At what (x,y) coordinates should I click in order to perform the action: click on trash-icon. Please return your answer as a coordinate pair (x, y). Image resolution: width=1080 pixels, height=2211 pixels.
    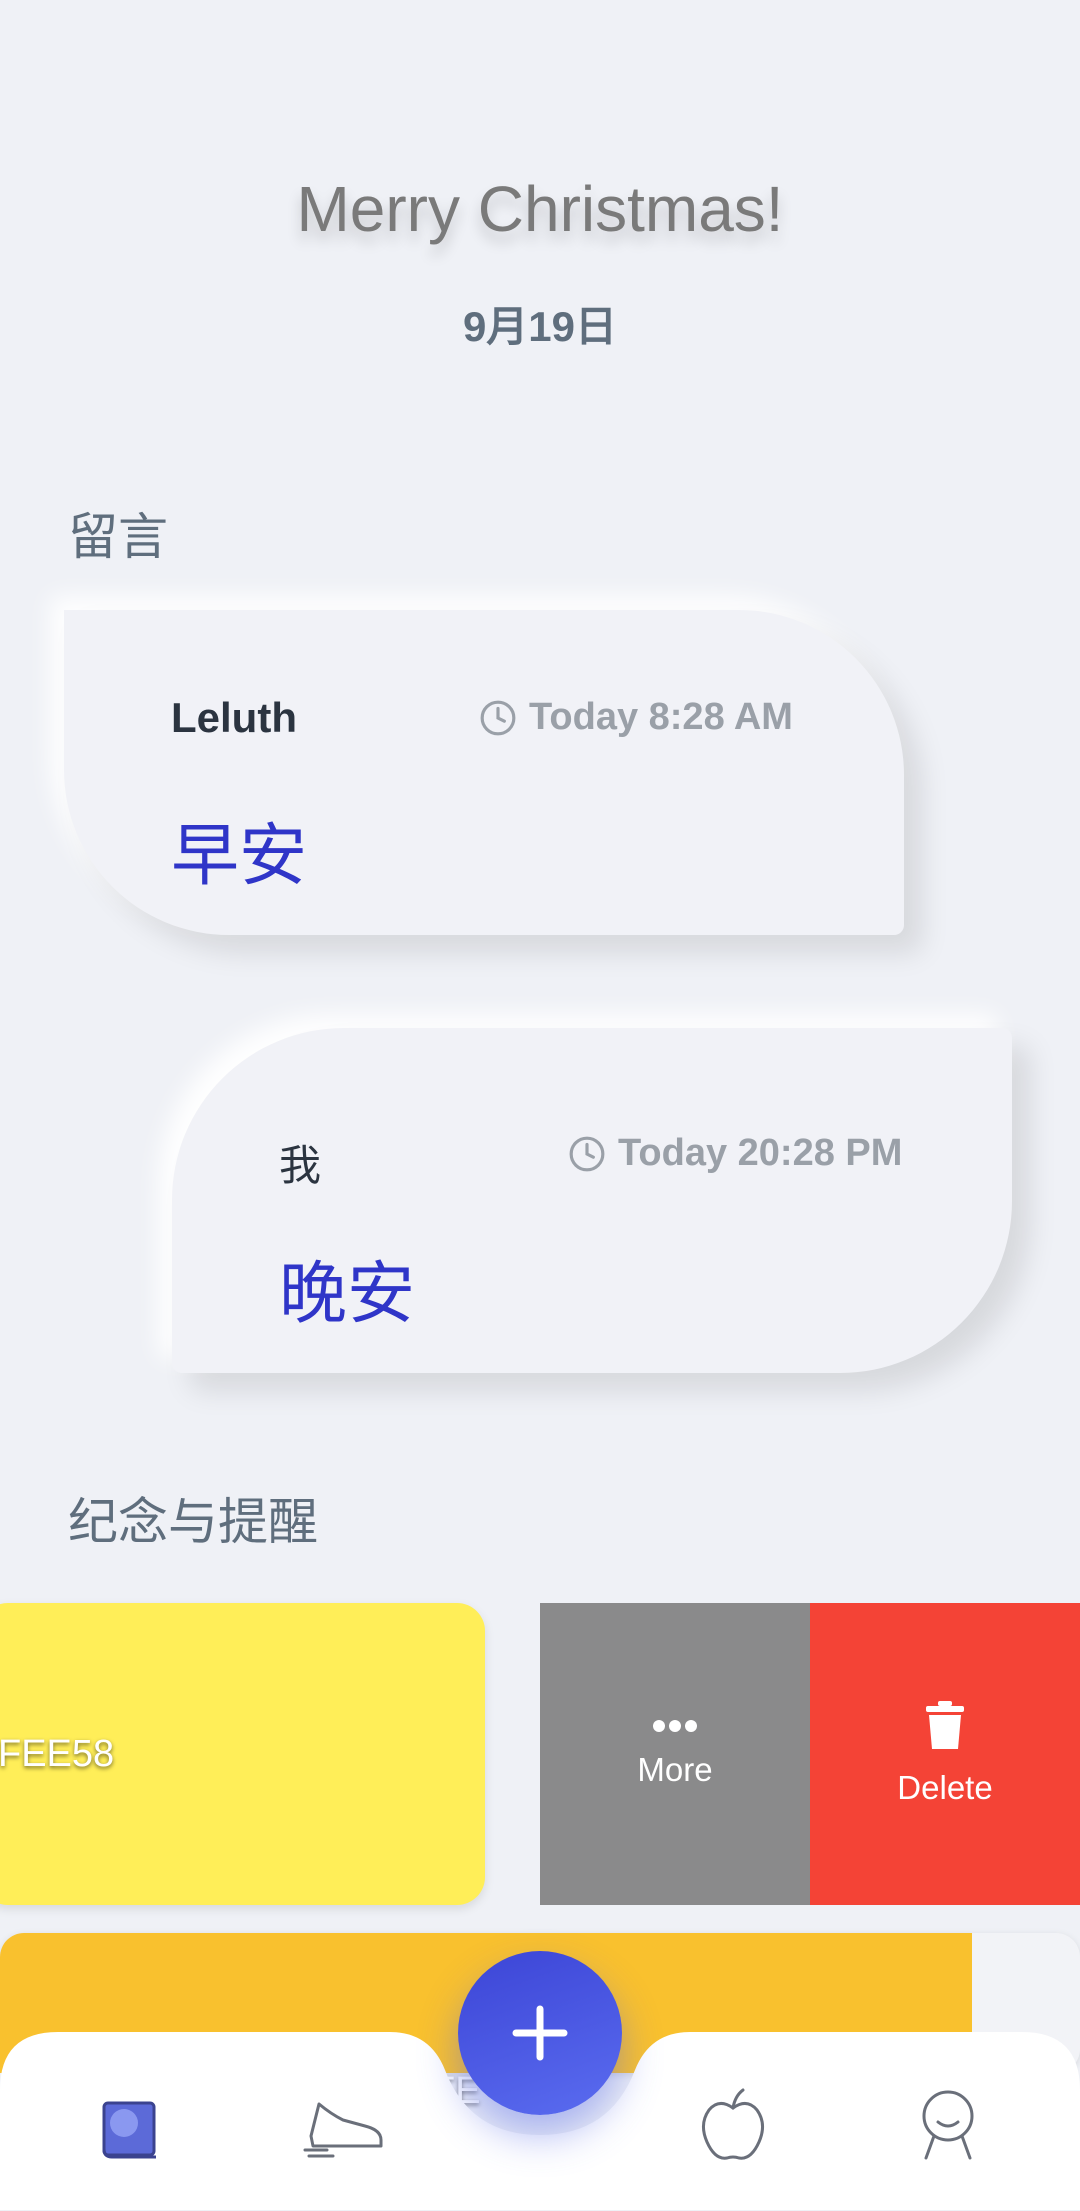
    Looking at the image, I should click on (945, 1725).